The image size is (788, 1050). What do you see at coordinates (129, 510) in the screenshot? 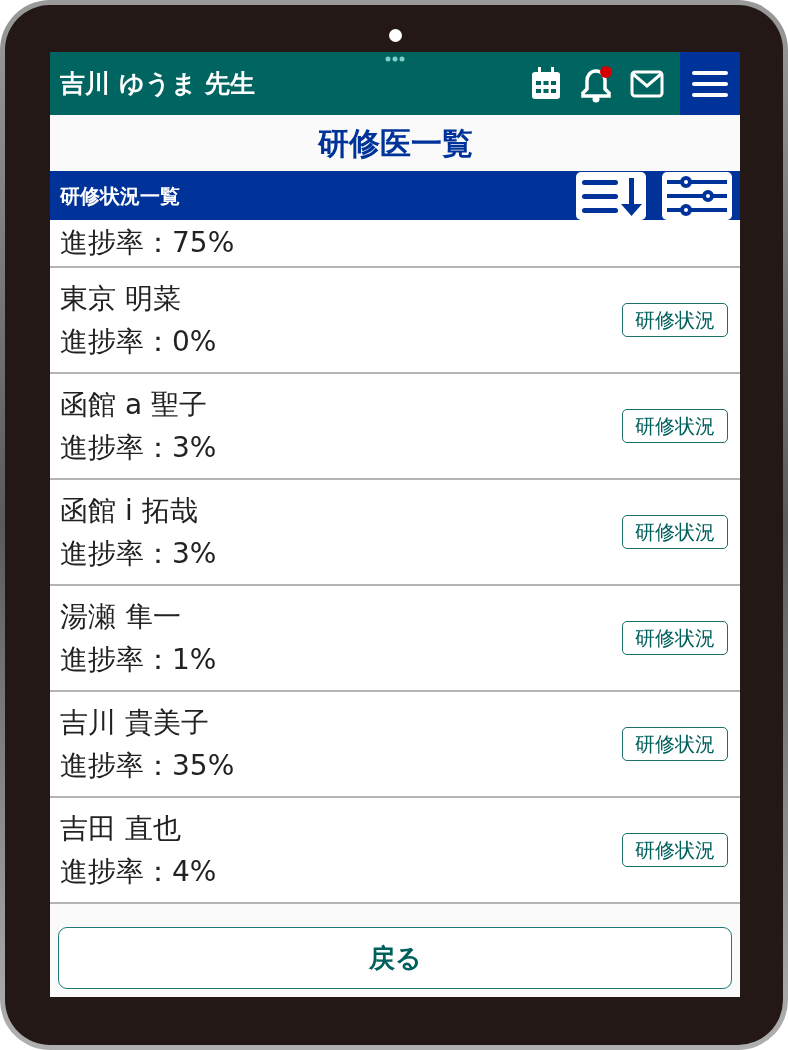
I see `trainee-name: 函館 i 拓哉` at bounding box center [129, 510].